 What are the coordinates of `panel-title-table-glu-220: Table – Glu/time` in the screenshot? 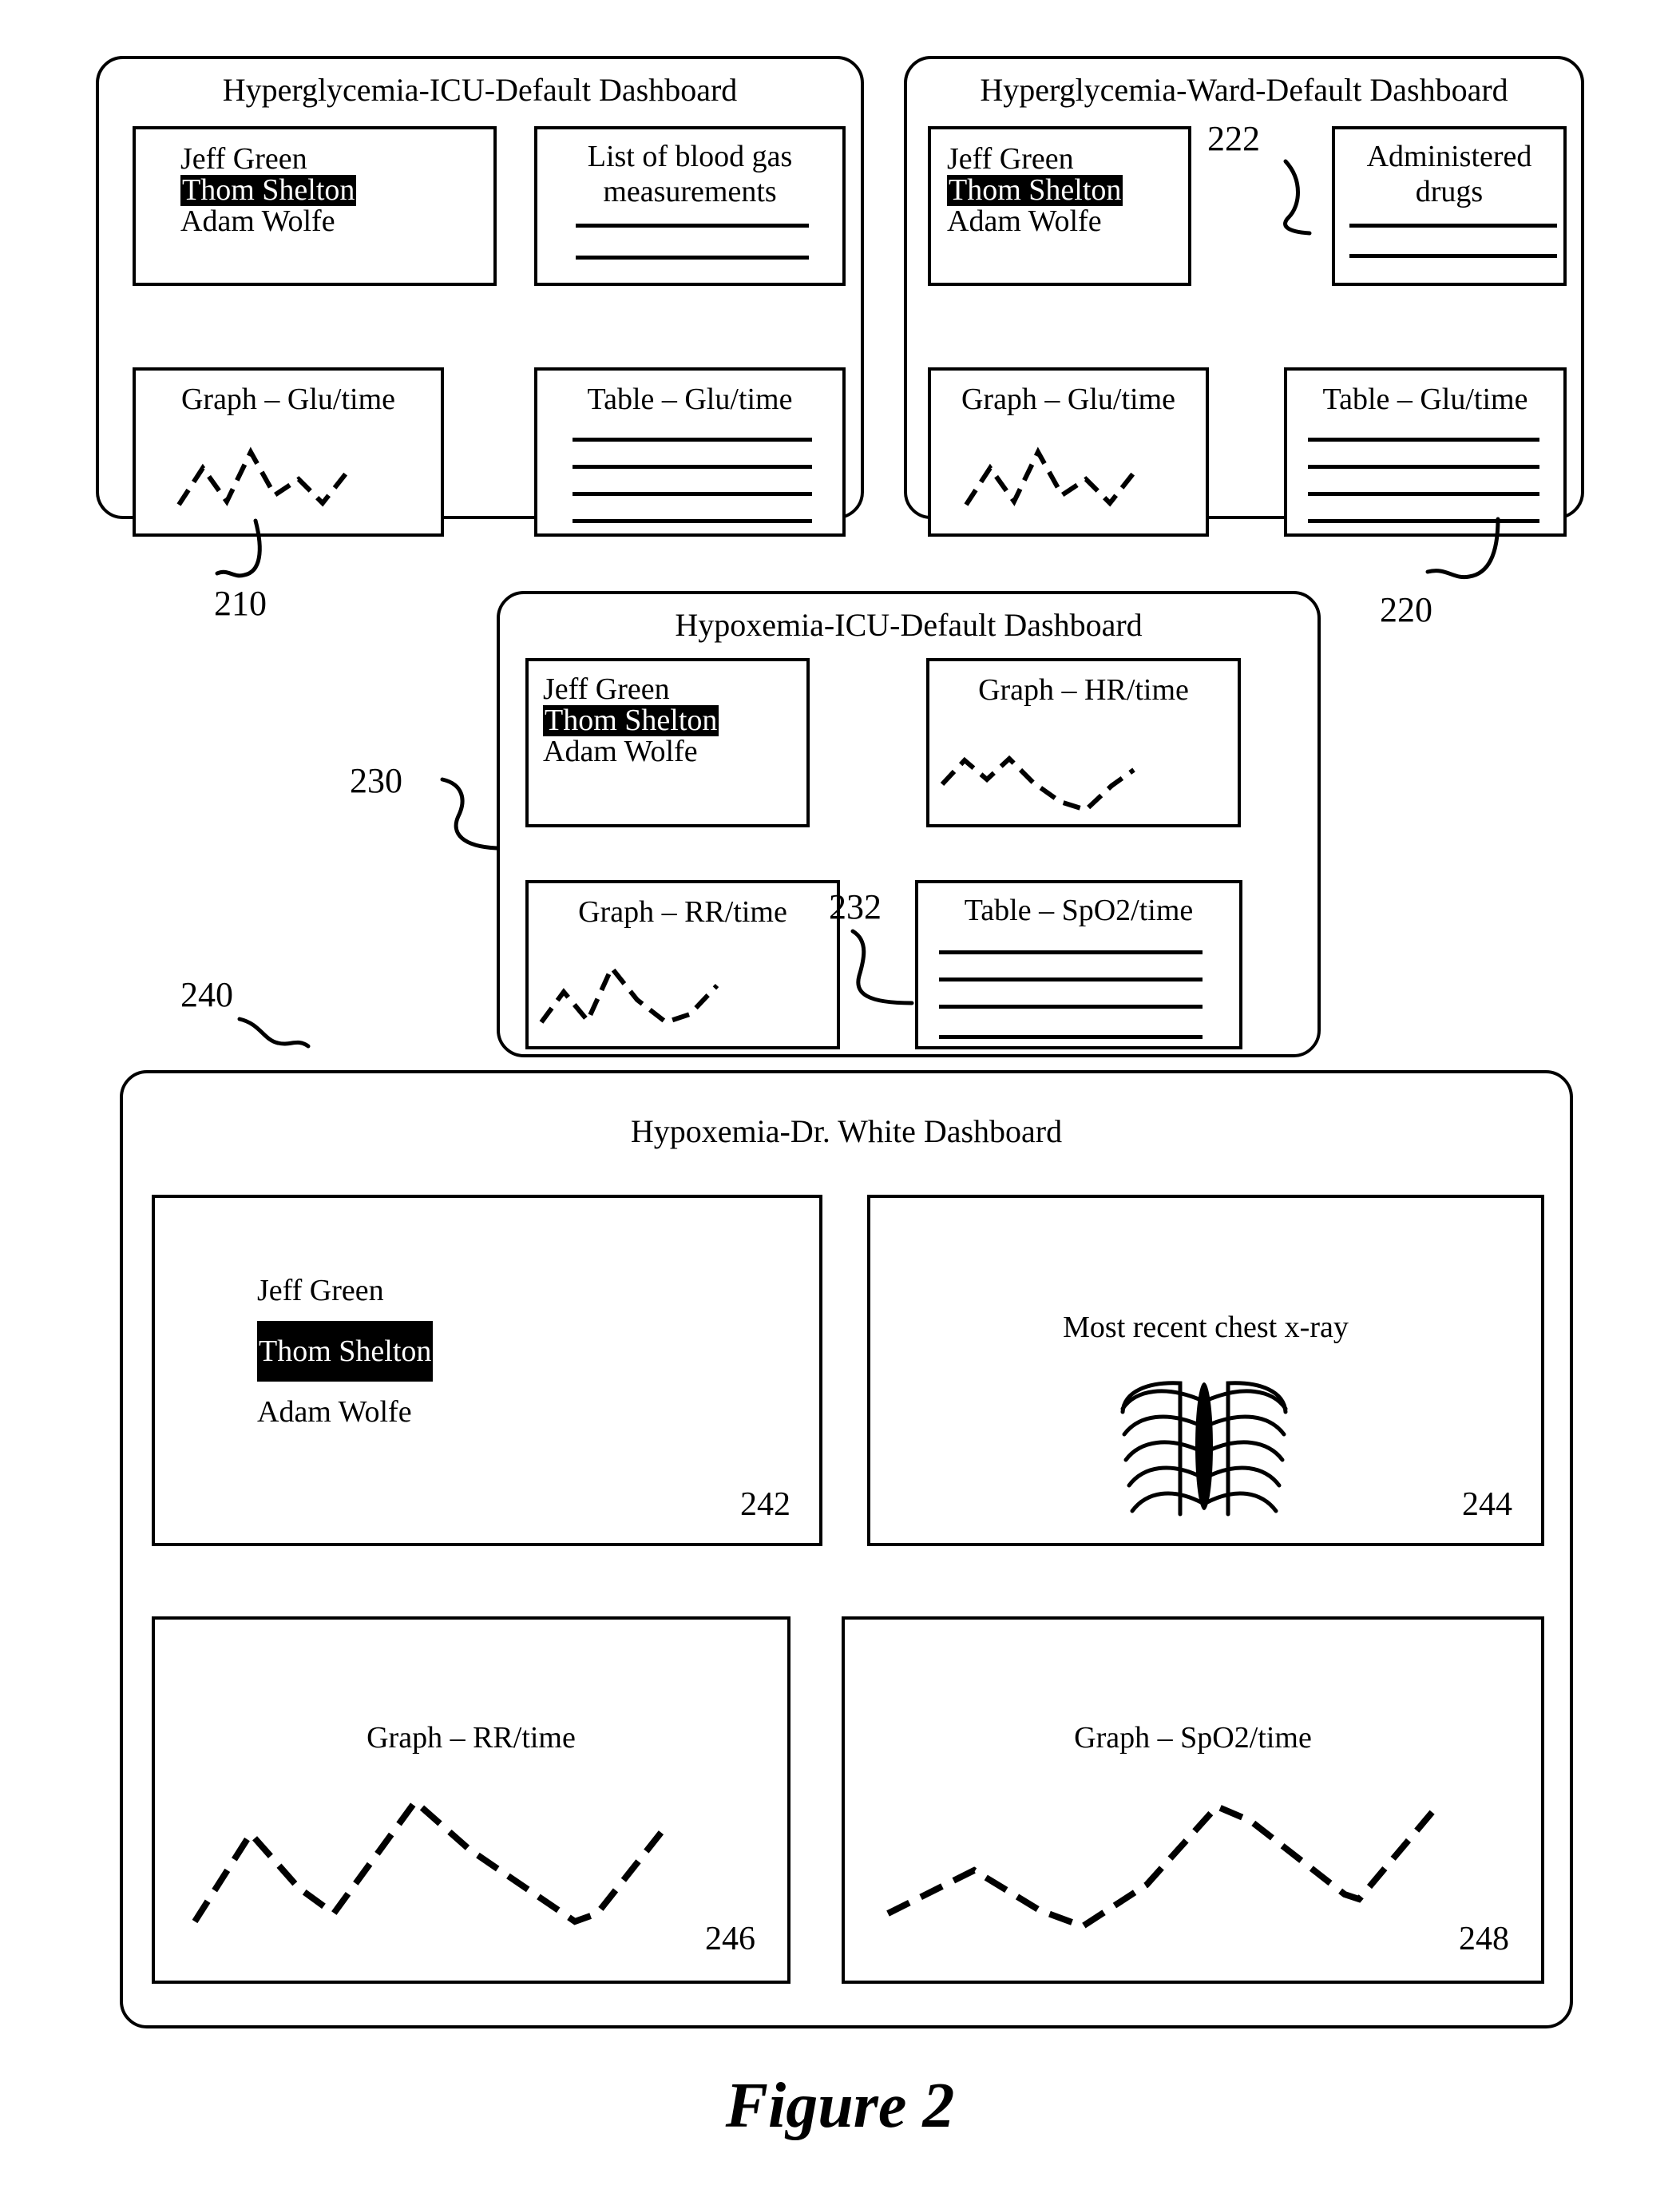 It's located at (1425, 399).